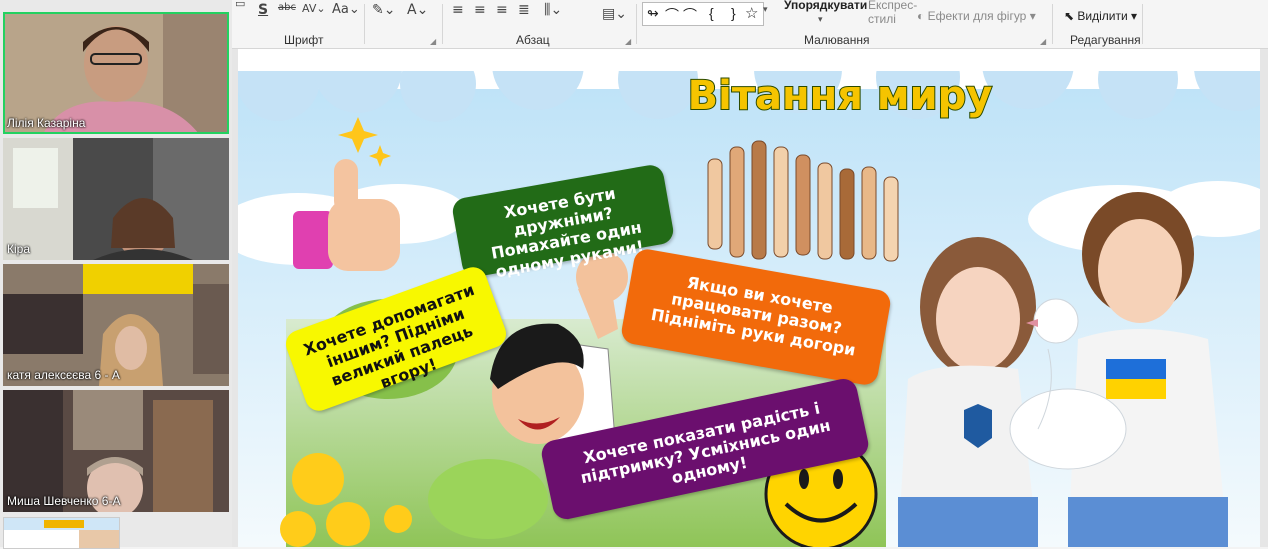 The width and height of the screenshot is (1268, 549). Describe the element at coordinates (314, 8) in the screenshot. I see `char-spacing-icon: AV⌄` at that location.